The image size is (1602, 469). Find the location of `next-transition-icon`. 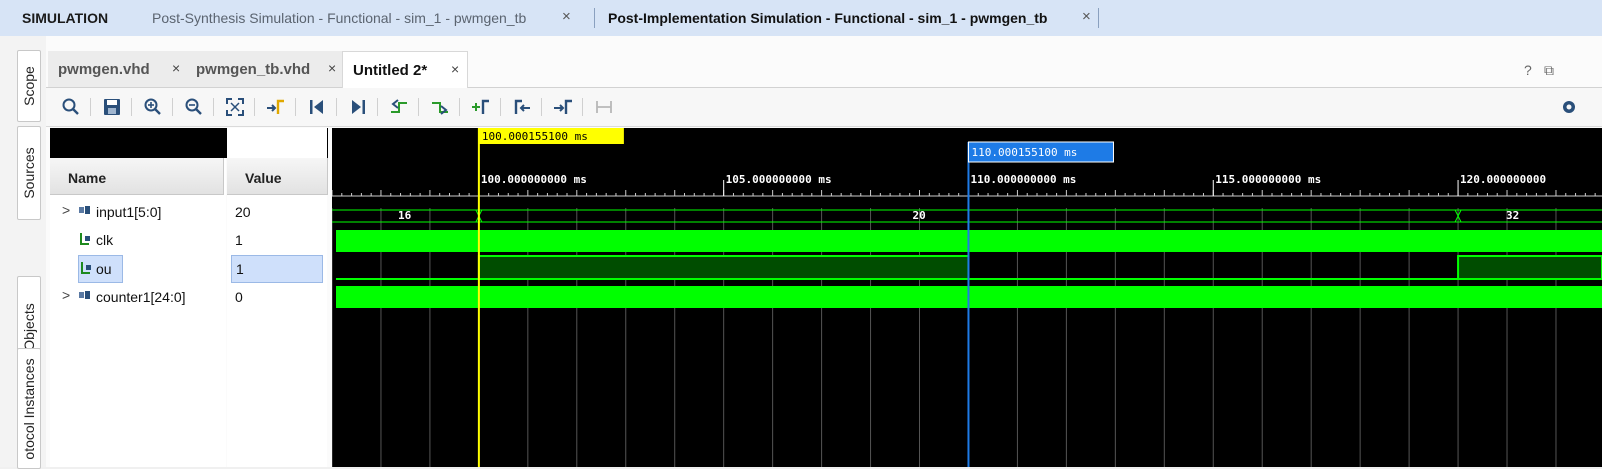

next-transition-icon is located at coordinates (440, 107).